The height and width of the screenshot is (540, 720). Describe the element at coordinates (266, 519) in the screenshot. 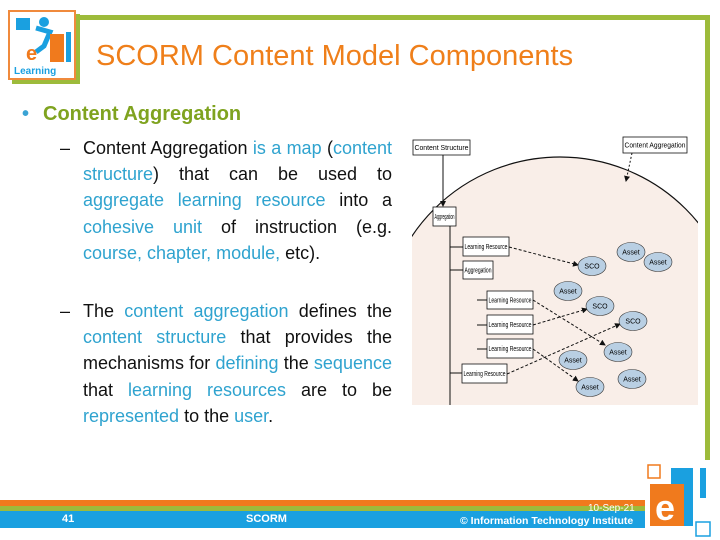

I see `footer-topic: SCORM` at that location.